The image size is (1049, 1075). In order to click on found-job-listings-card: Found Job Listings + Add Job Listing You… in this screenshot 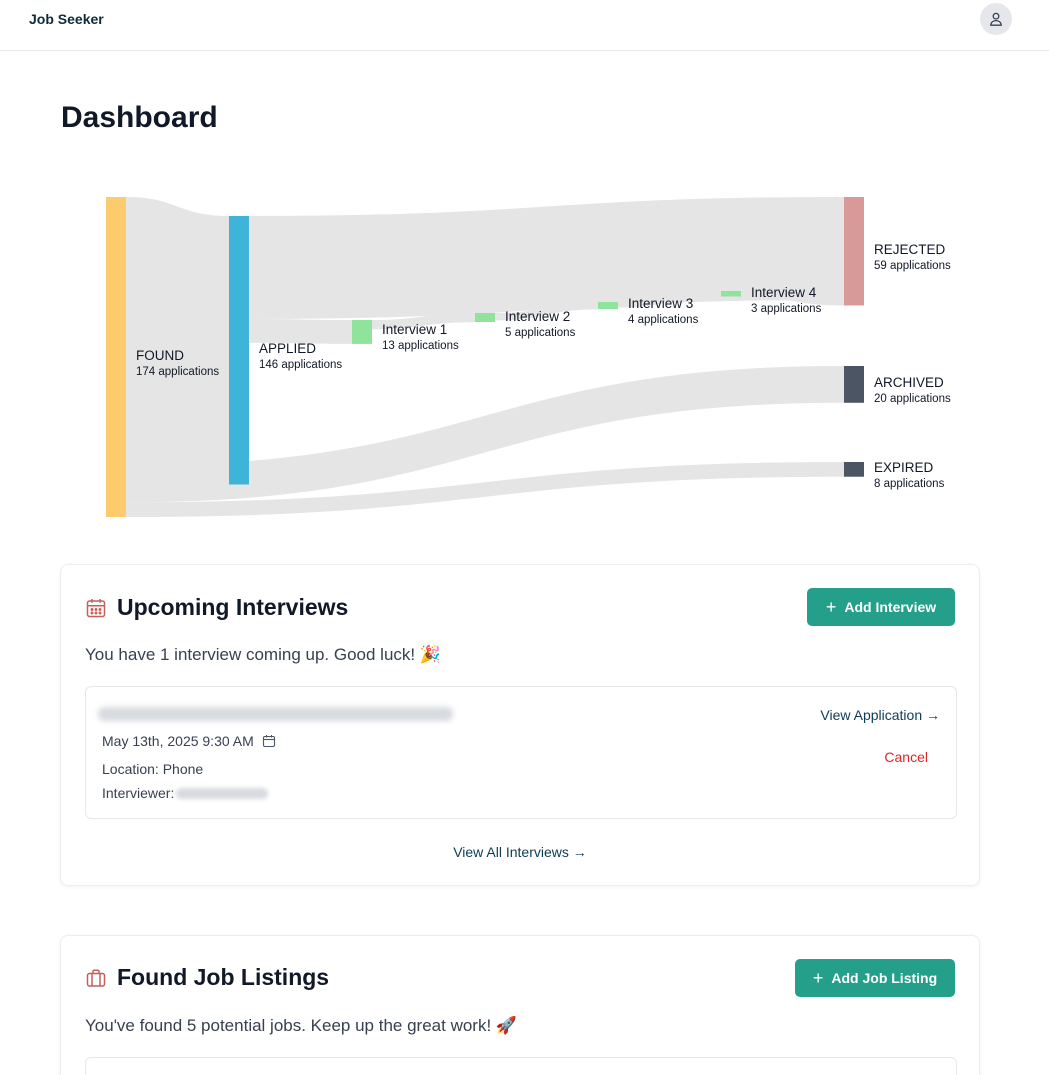, I will do `click(520, 1005)`.